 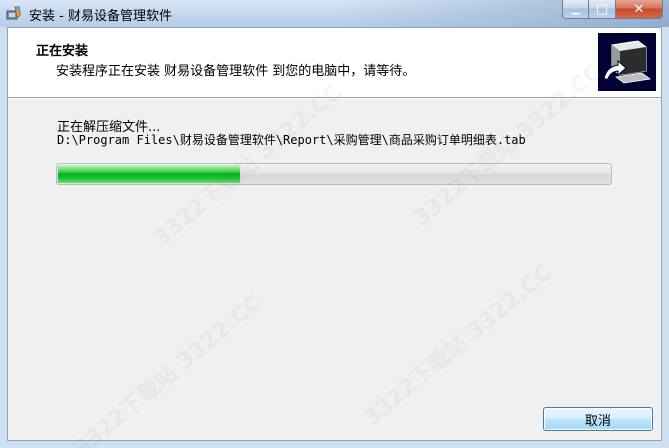 What do you see at coordinates (236, 71) in the screenshot?
I see `page-subtitle: 安装程序正在安装 财易设备管理软件 到您的电脑中，请等待。` at bounding box center [236, 71].